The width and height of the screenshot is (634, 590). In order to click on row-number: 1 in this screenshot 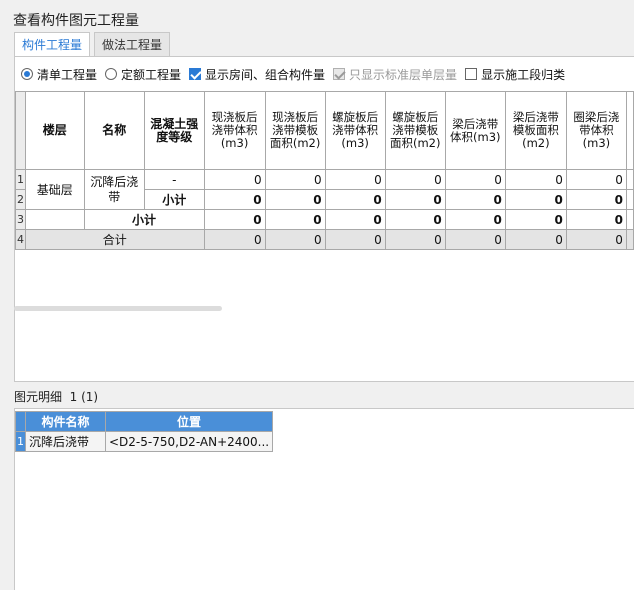, I will do `click(20, 179)`.